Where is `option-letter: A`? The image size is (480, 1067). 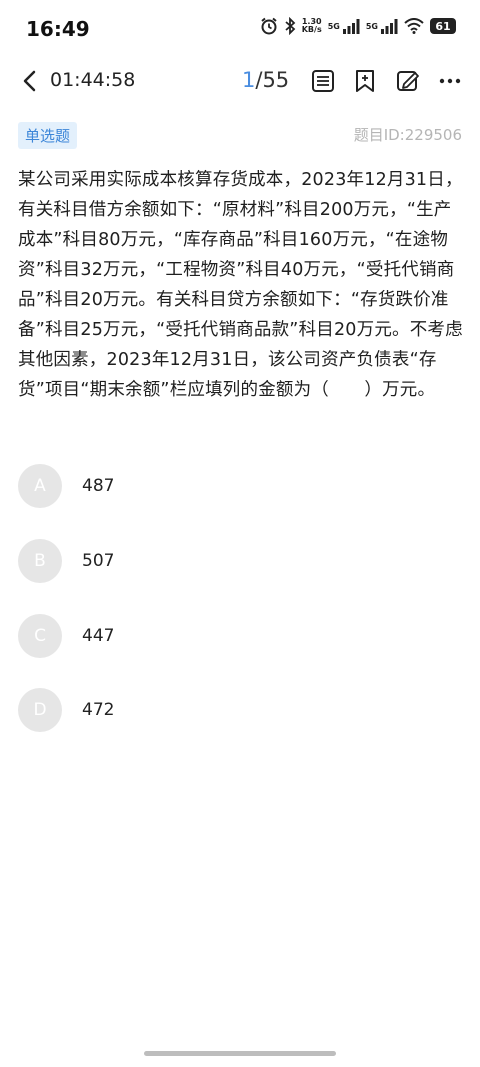 option-letter: A is located at coordinates (40, 486).